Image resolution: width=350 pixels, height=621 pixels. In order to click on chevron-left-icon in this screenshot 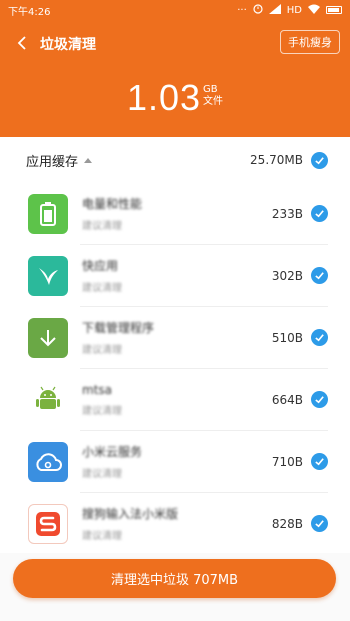, I will do `click(21, 43)`.